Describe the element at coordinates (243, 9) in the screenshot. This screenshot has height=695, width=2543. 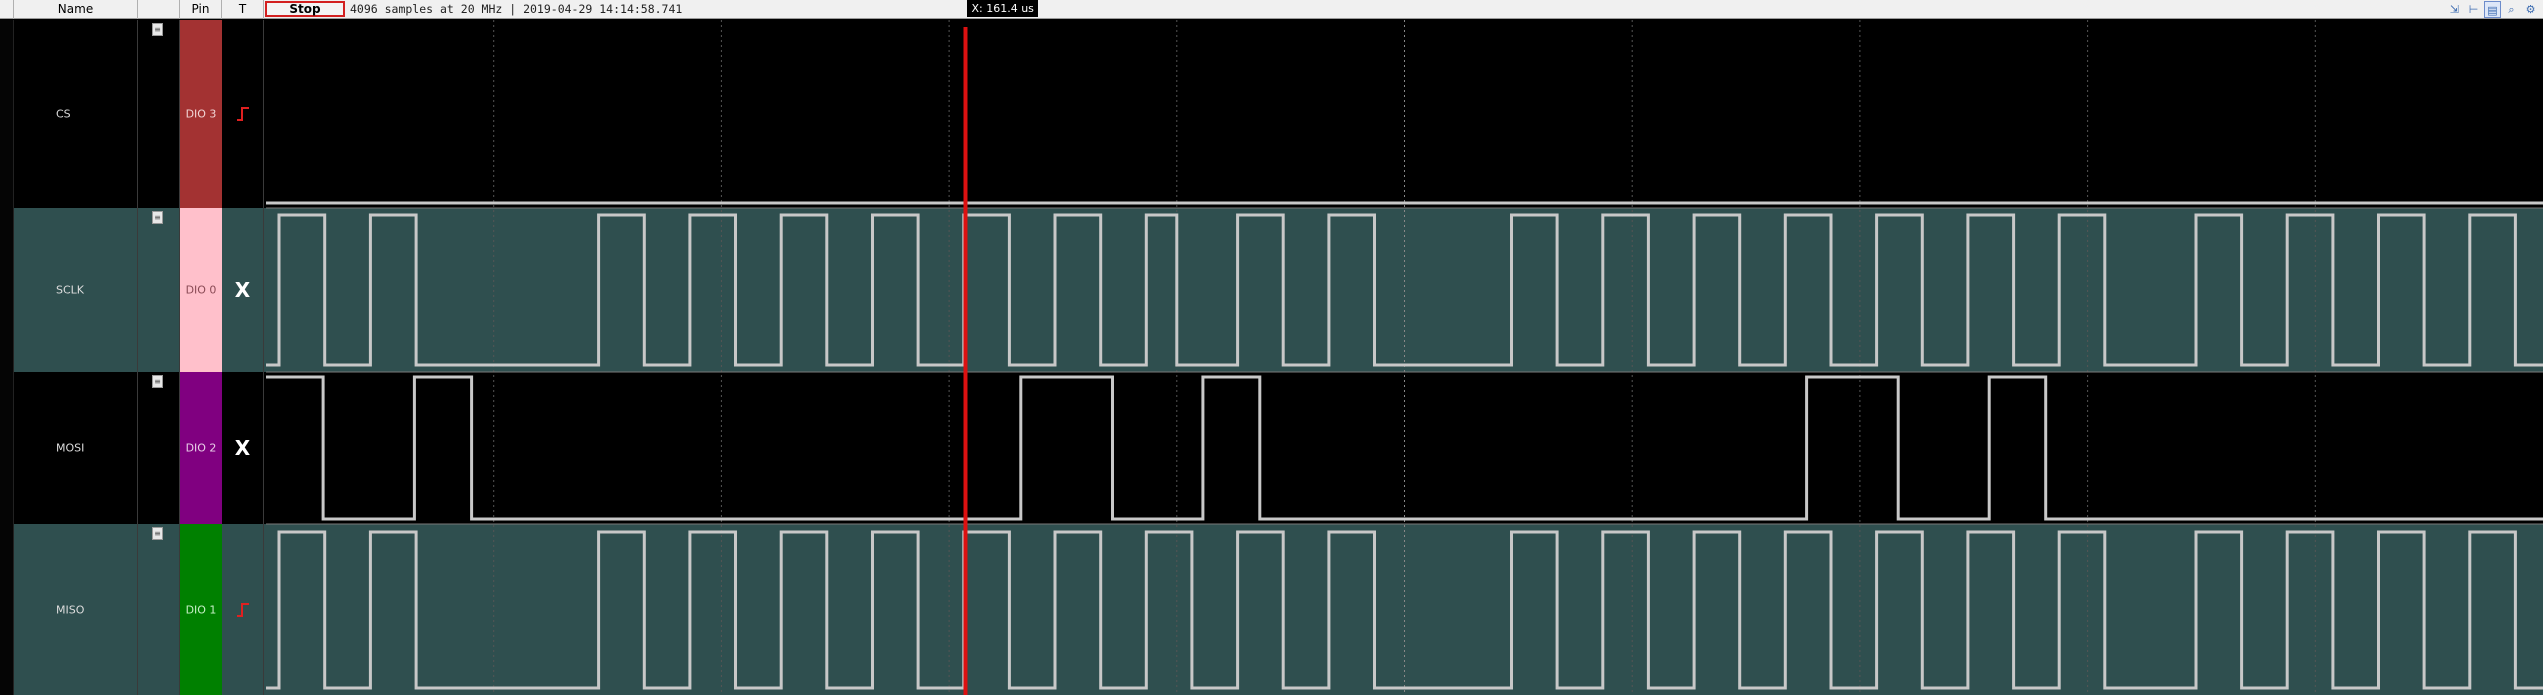
I see `column-header-trigger: T` at that location.